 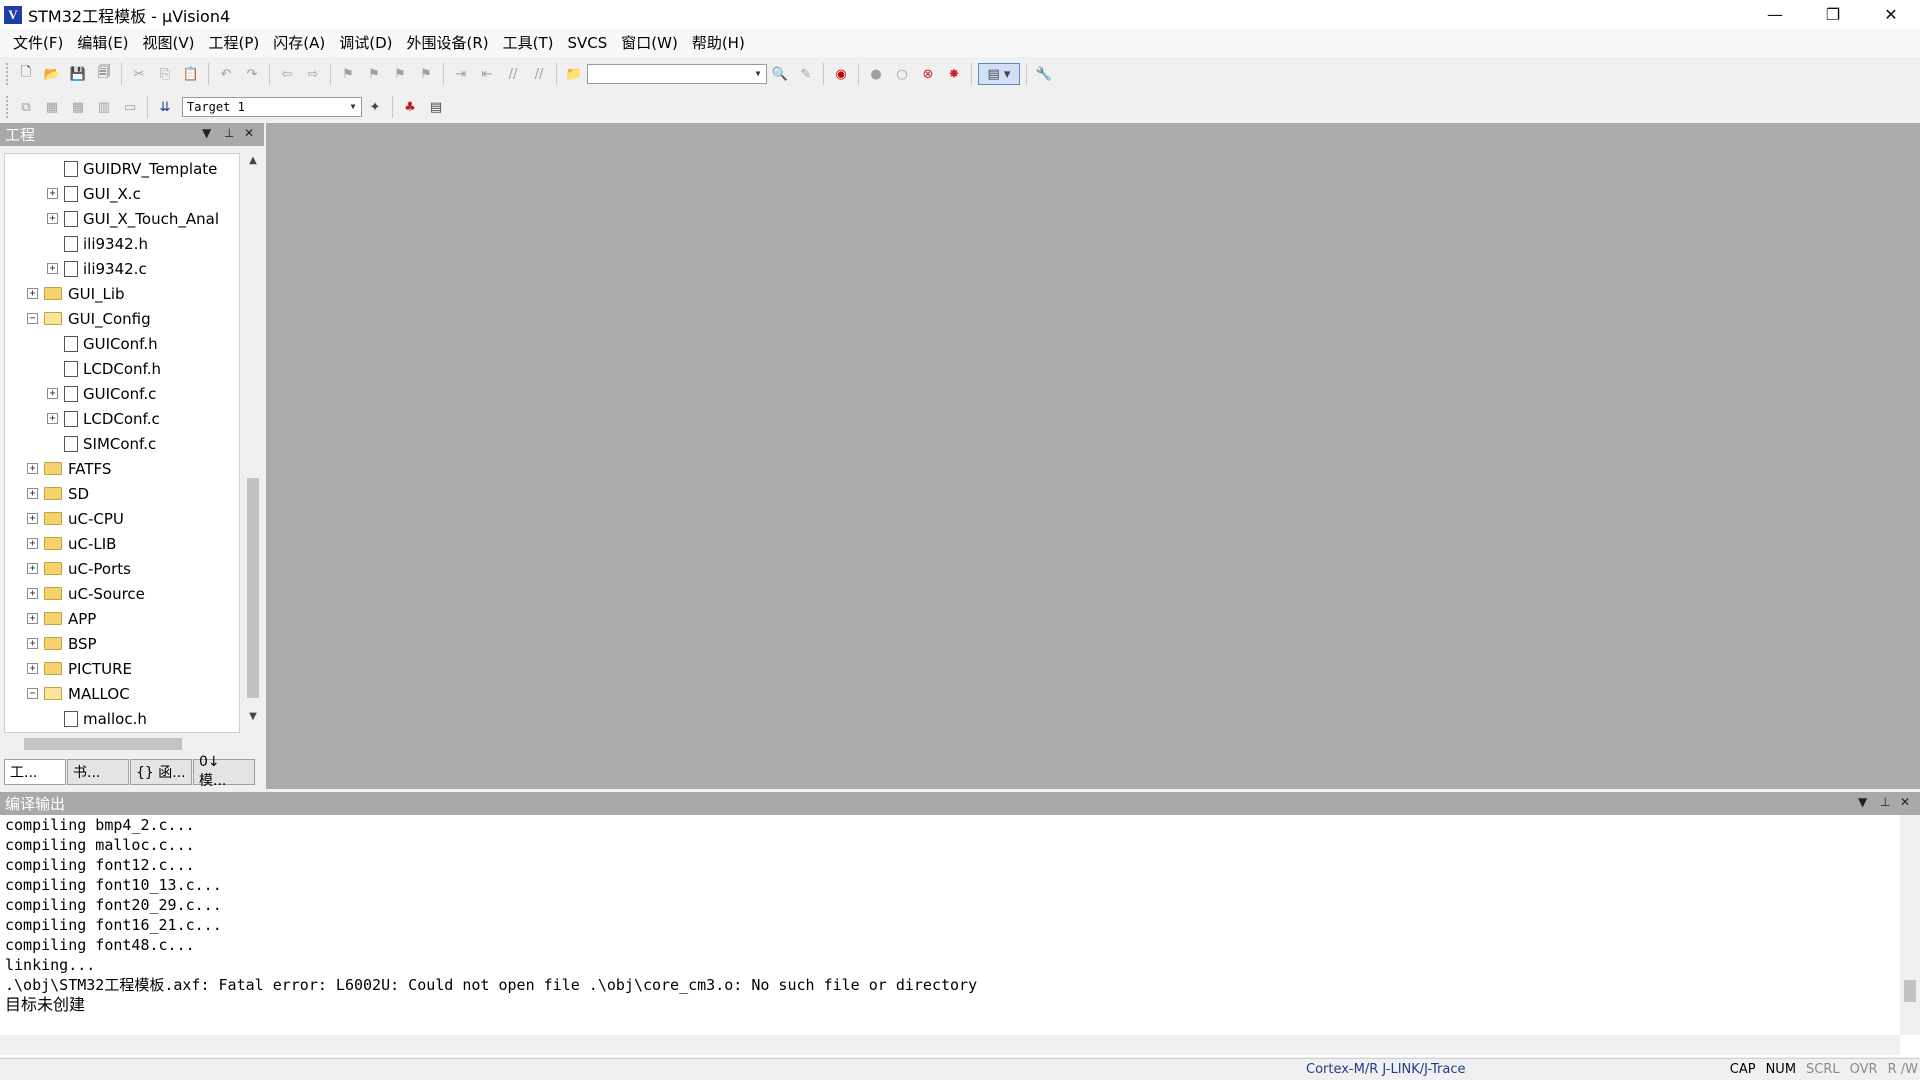 I want to click on debug-session-icon: ◉, so click(x=841, y=74).